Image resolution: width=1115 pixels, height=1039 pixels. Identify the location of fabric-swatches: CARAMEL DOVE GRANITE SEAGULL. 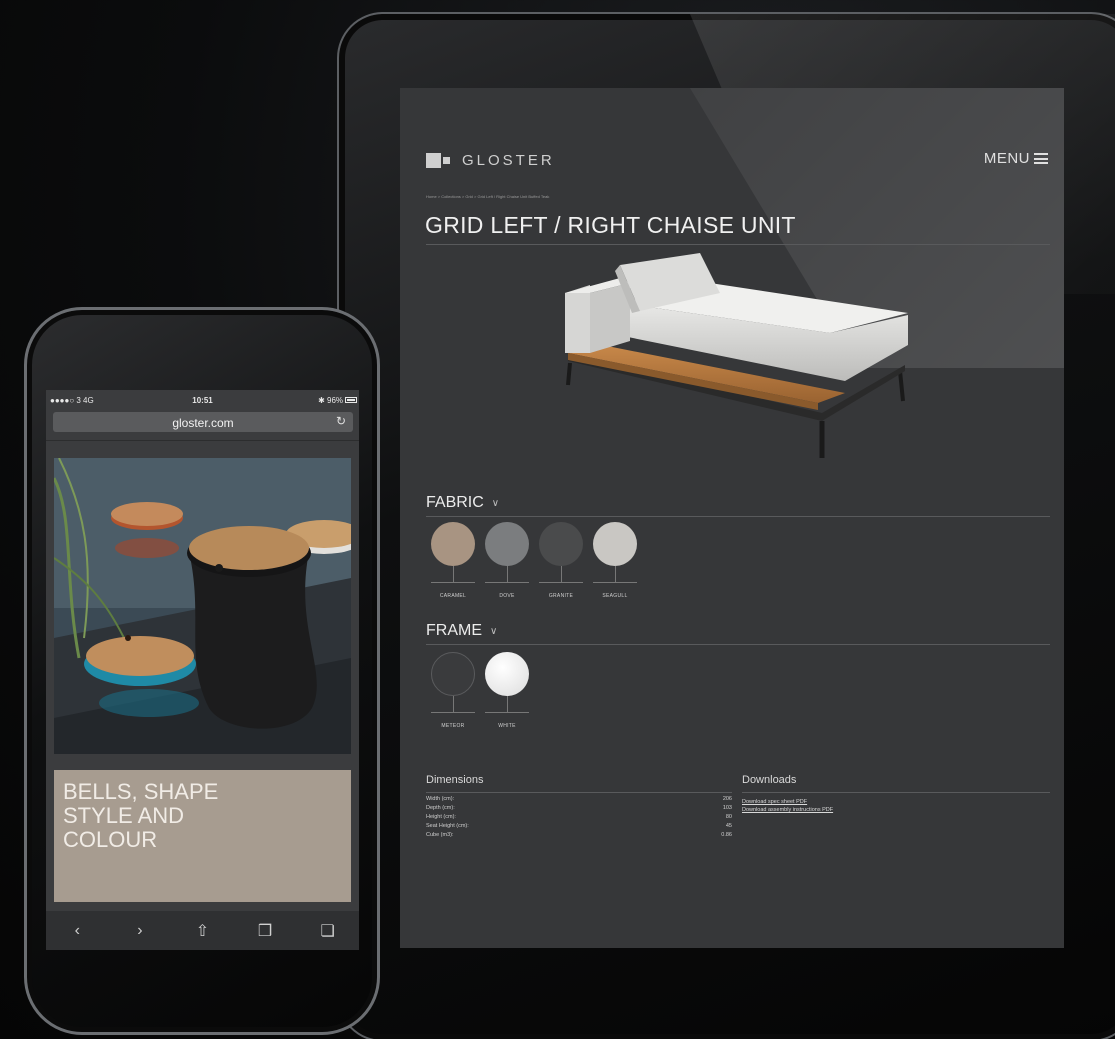
(534, 560).